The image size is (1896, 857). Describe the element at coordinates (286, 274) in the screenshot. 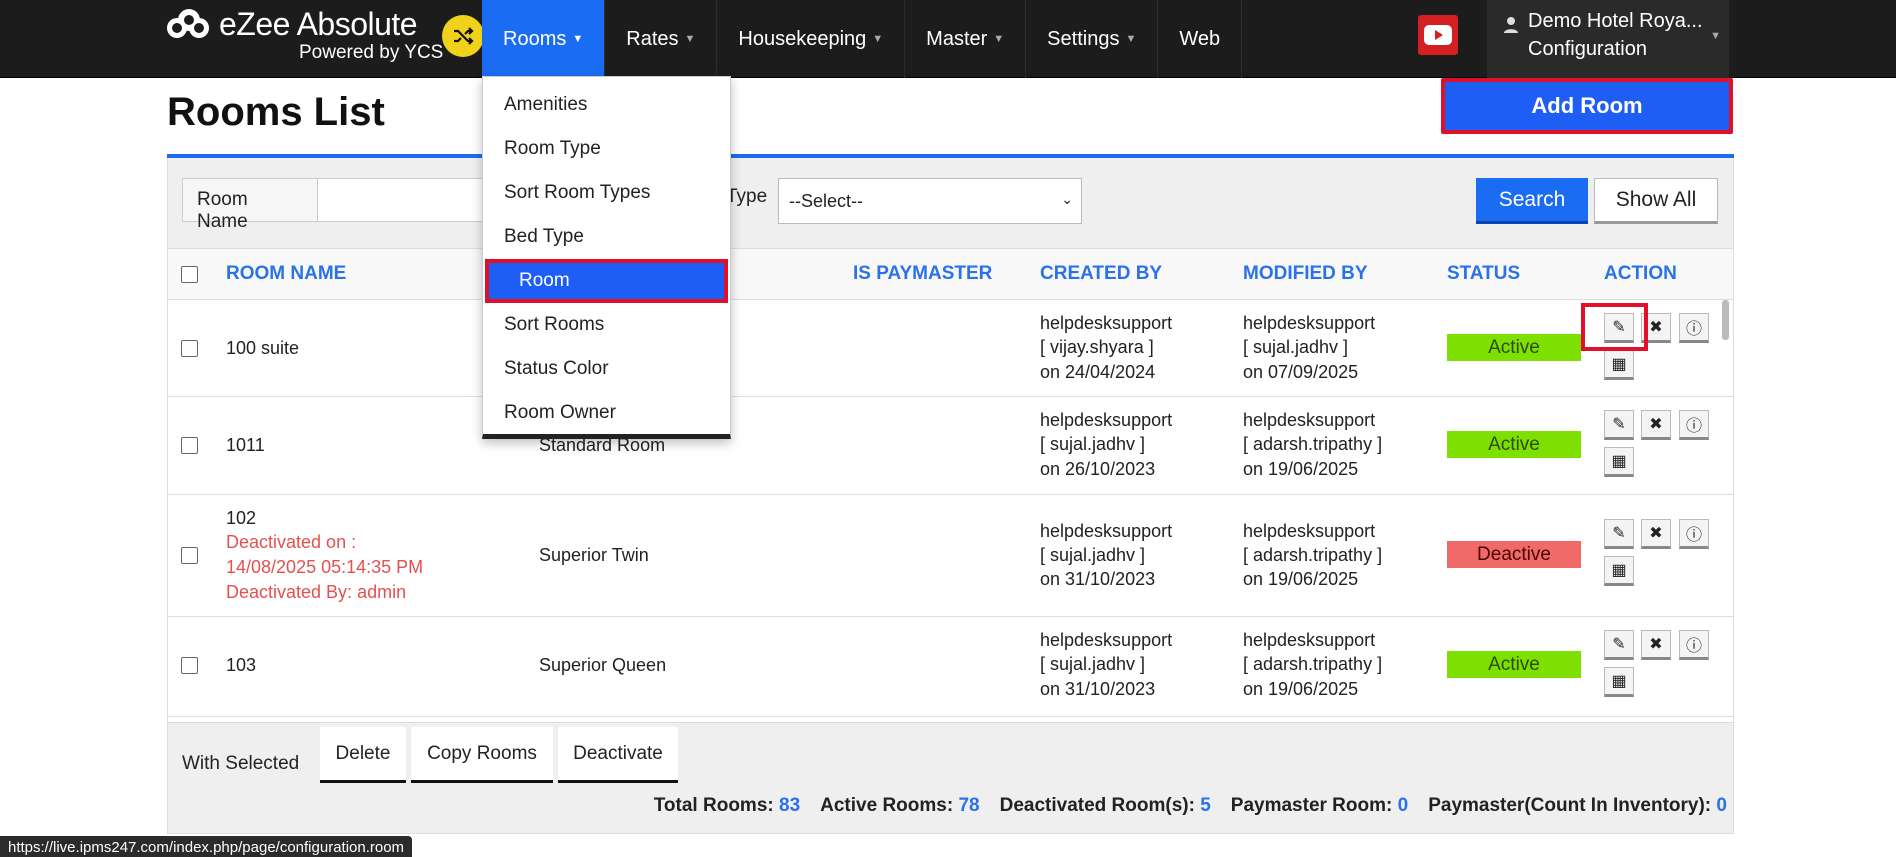

I see `header-room-name: ROOM NAME` at that location.